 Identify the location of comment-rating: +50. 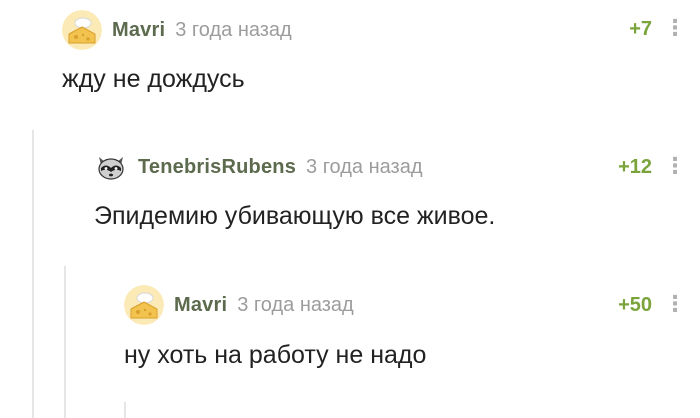
(635, 305).